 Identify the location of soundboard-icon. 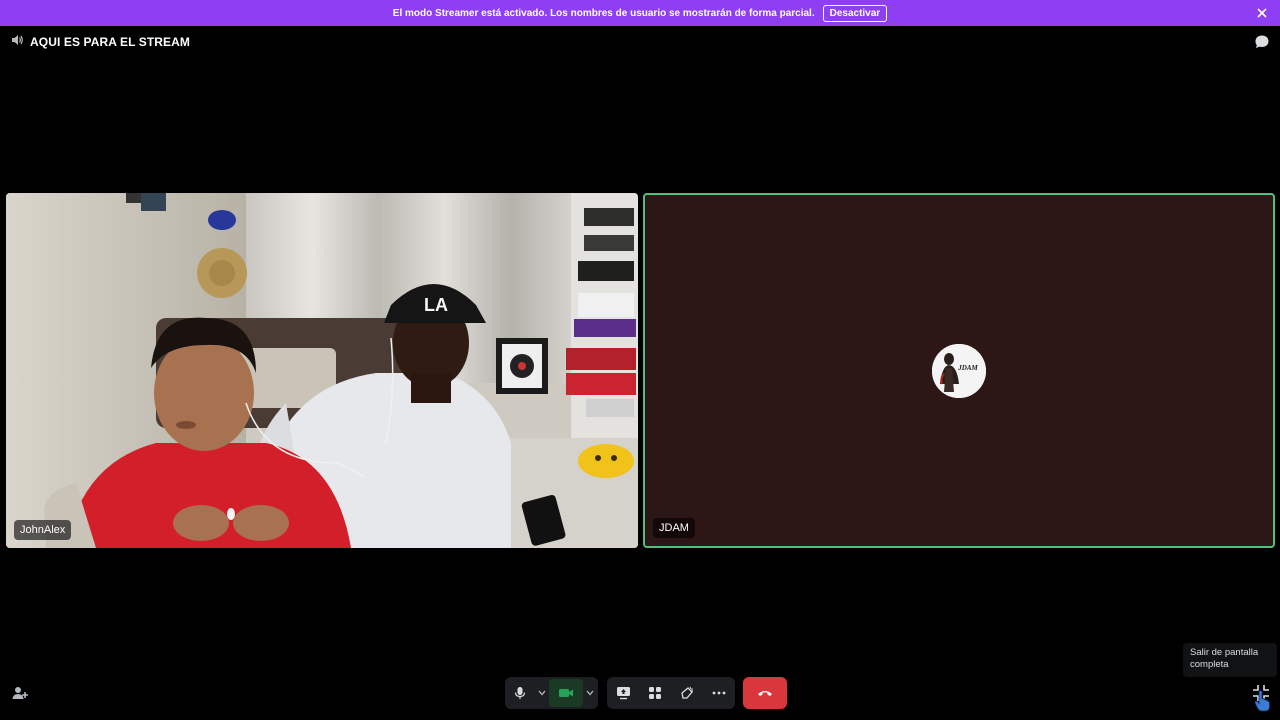
(687, 692).